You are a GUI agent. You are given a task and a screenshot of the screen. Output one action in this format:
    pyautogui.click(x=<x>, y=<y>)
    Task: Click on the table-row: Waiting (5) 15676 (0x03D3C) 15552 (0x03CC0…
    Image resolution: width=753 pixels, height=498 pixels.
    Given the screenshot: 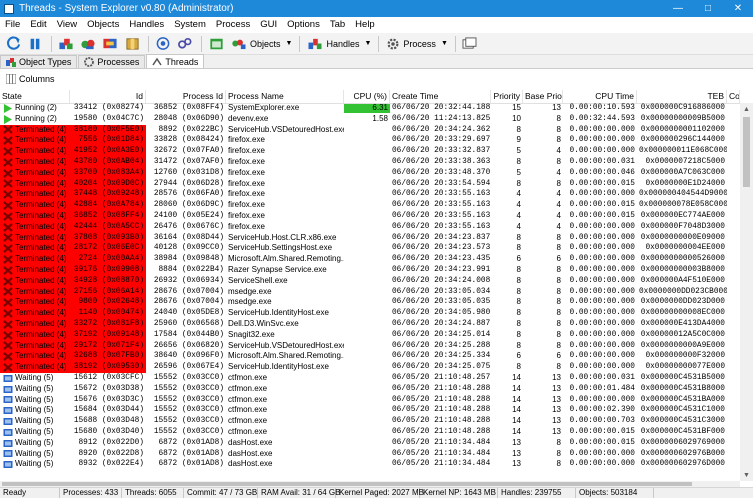 What is the action you would take?
    pyautogui.click(x=370, y=400)
    